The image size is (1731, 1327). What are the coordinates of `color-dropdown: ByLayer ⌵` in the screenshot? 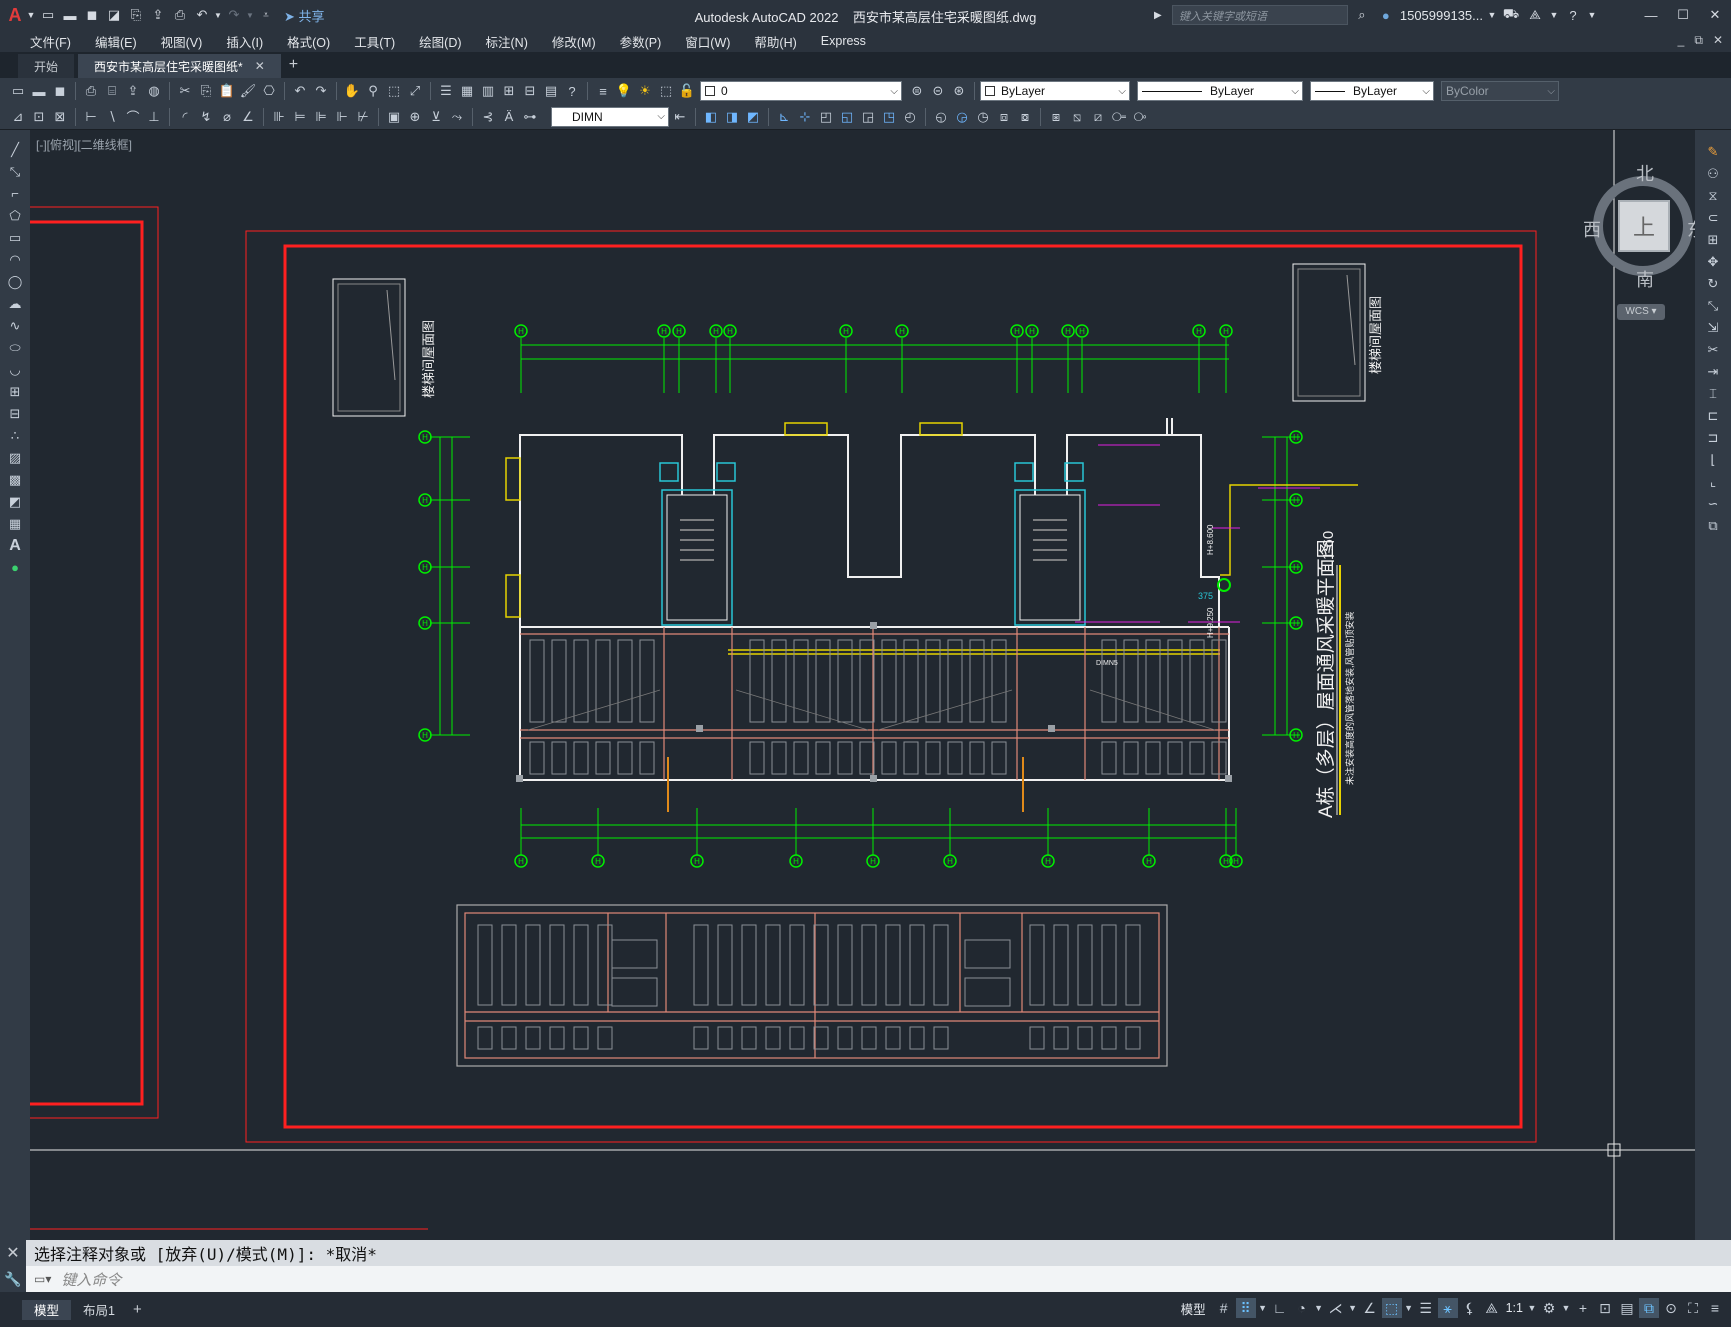 It's located at (1055, 91).